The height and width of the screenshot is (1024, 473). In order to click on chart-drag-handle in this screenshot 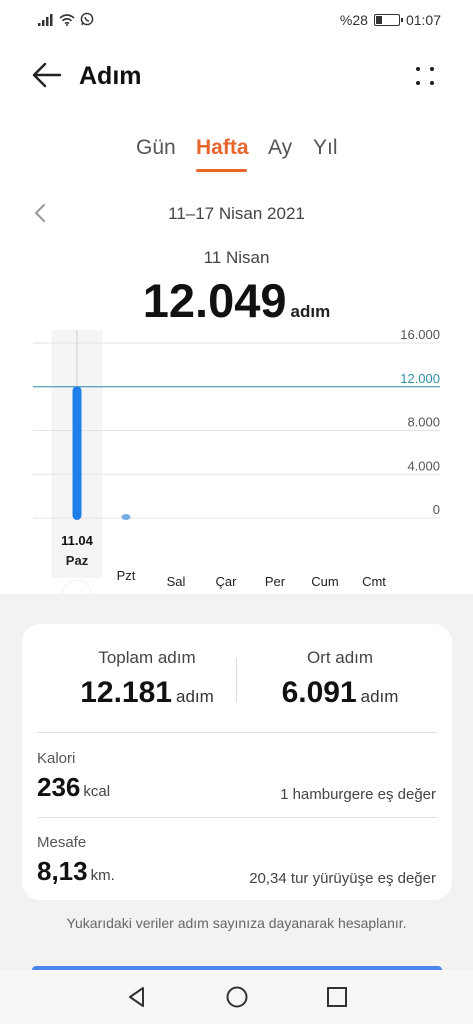, I will do `click(77, 586)`.